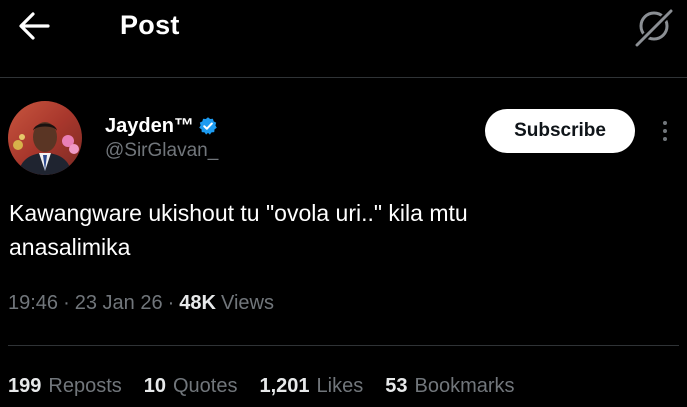  Describe the element at coordinates (208, 126) in the screenshot. I see `verified-badge-icon` at that location.